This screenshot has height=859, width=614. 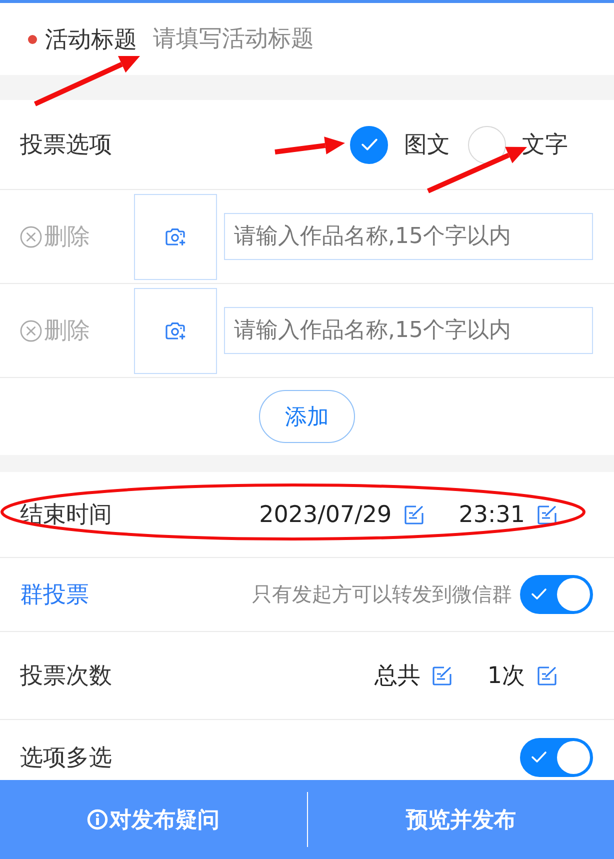 What do you see at coordinates (97, 819) in the screenshot?
I see `info-icon` at bounding box center [97, 819].